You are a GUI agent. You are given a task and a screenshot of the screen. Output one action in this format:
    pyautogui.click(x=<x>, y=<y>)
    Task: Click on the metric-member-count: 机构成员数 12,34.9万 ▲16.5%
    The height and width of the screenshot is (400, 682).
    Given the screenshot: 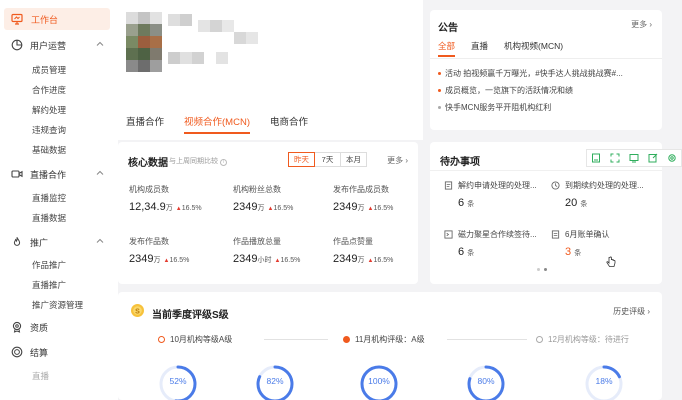 What is the action you would take?
    pyautogui.click(x=165, y=198)
    